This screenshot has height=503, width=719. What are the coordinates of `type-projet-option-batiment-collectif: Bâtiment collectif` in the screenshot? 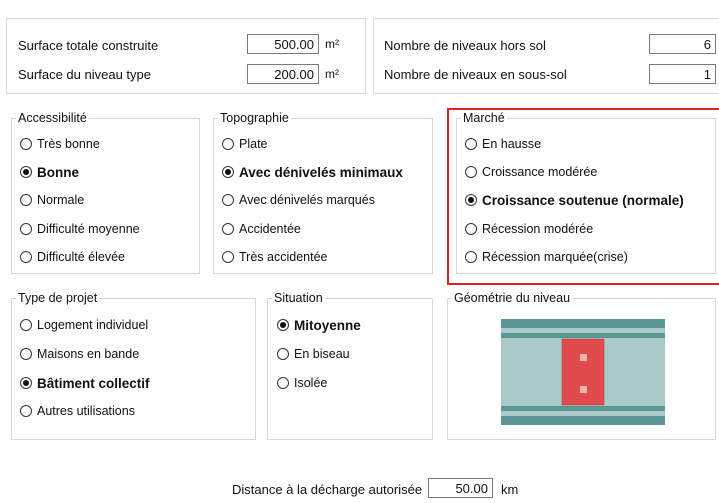 It's located at (85, 383).